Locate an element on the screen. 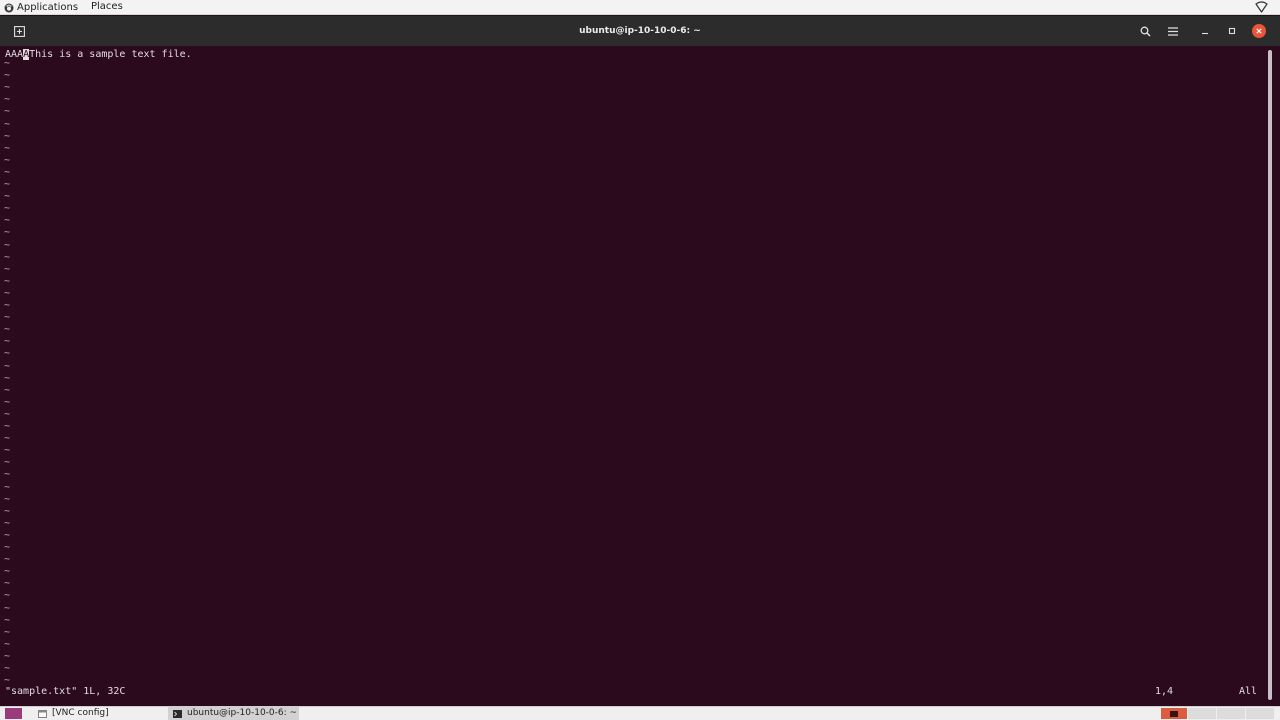 The width and height of the screenshot is (1280, 720). hamburger-menu-icon is located at coordinates (1173, 31).